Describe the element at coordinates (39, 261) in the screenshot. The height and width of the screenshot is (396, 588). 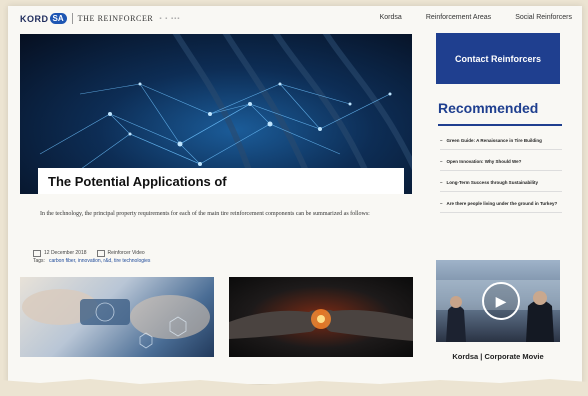
I see `tags-label: Tags:` at that location.